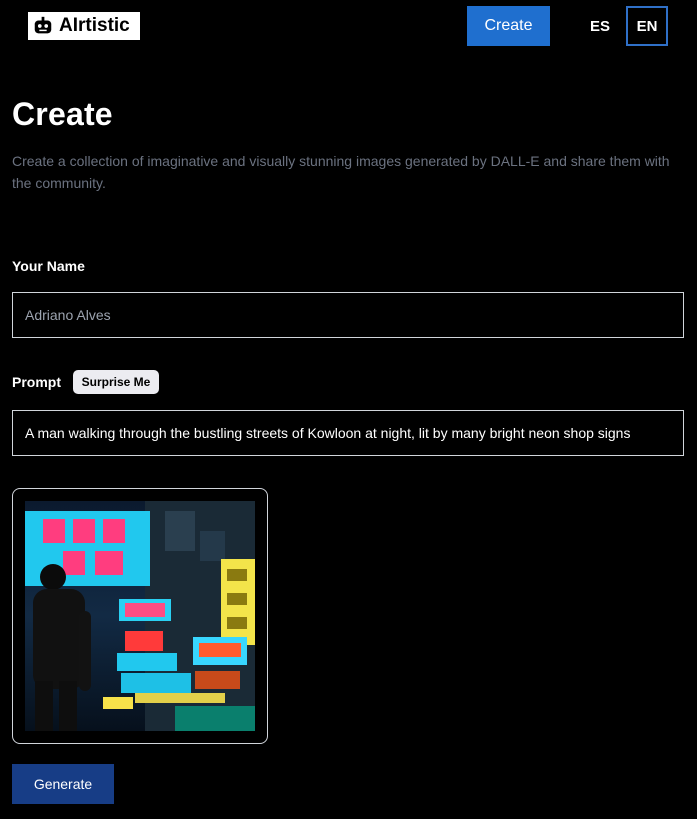 This screenshot has width=697, height=819. What do you see at coordinates (48, 266) in the screenshot?
I see `name-label: Your Name` at bounding box center [48, 266].